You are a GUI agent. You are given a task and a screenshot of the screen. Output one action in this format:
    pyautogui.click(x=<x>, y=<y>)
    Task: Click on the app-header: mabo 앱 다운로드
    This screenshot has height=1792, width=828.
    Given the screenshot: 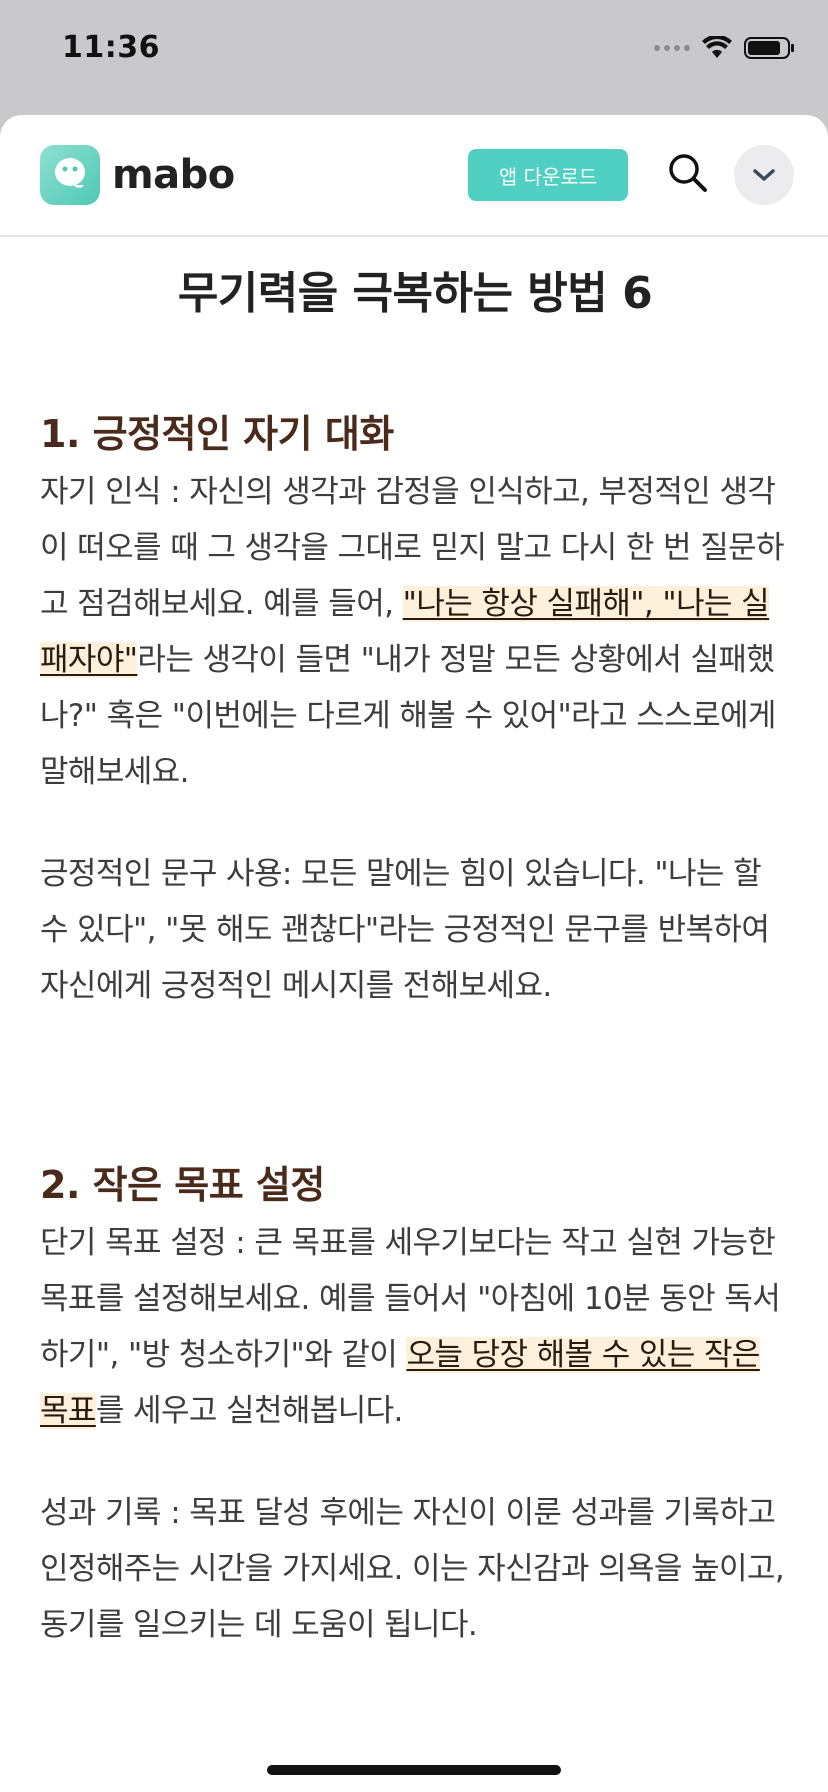 What is the action you would take?
    pyautogui.click(x=414, y=176)
    